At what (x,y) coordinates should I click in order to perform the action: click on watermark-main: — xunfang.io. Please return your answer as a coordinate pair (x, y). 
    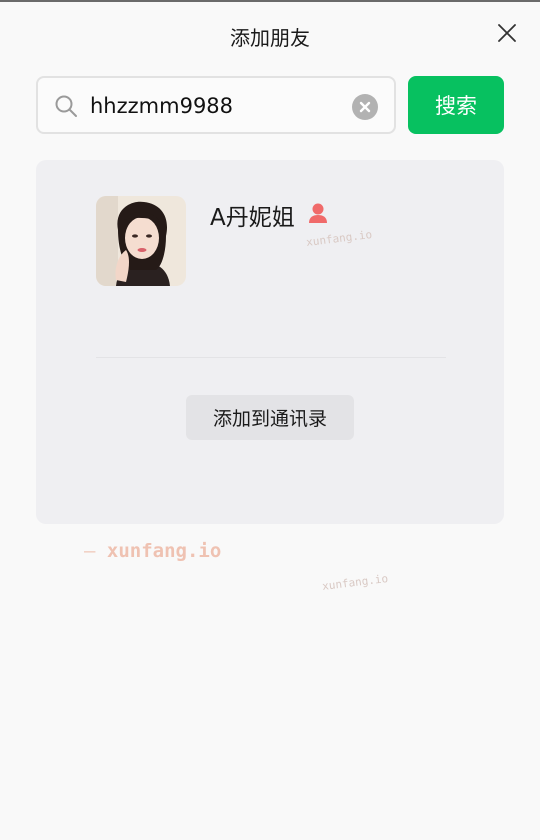
    Looking at the image, I should click on (152, 551).